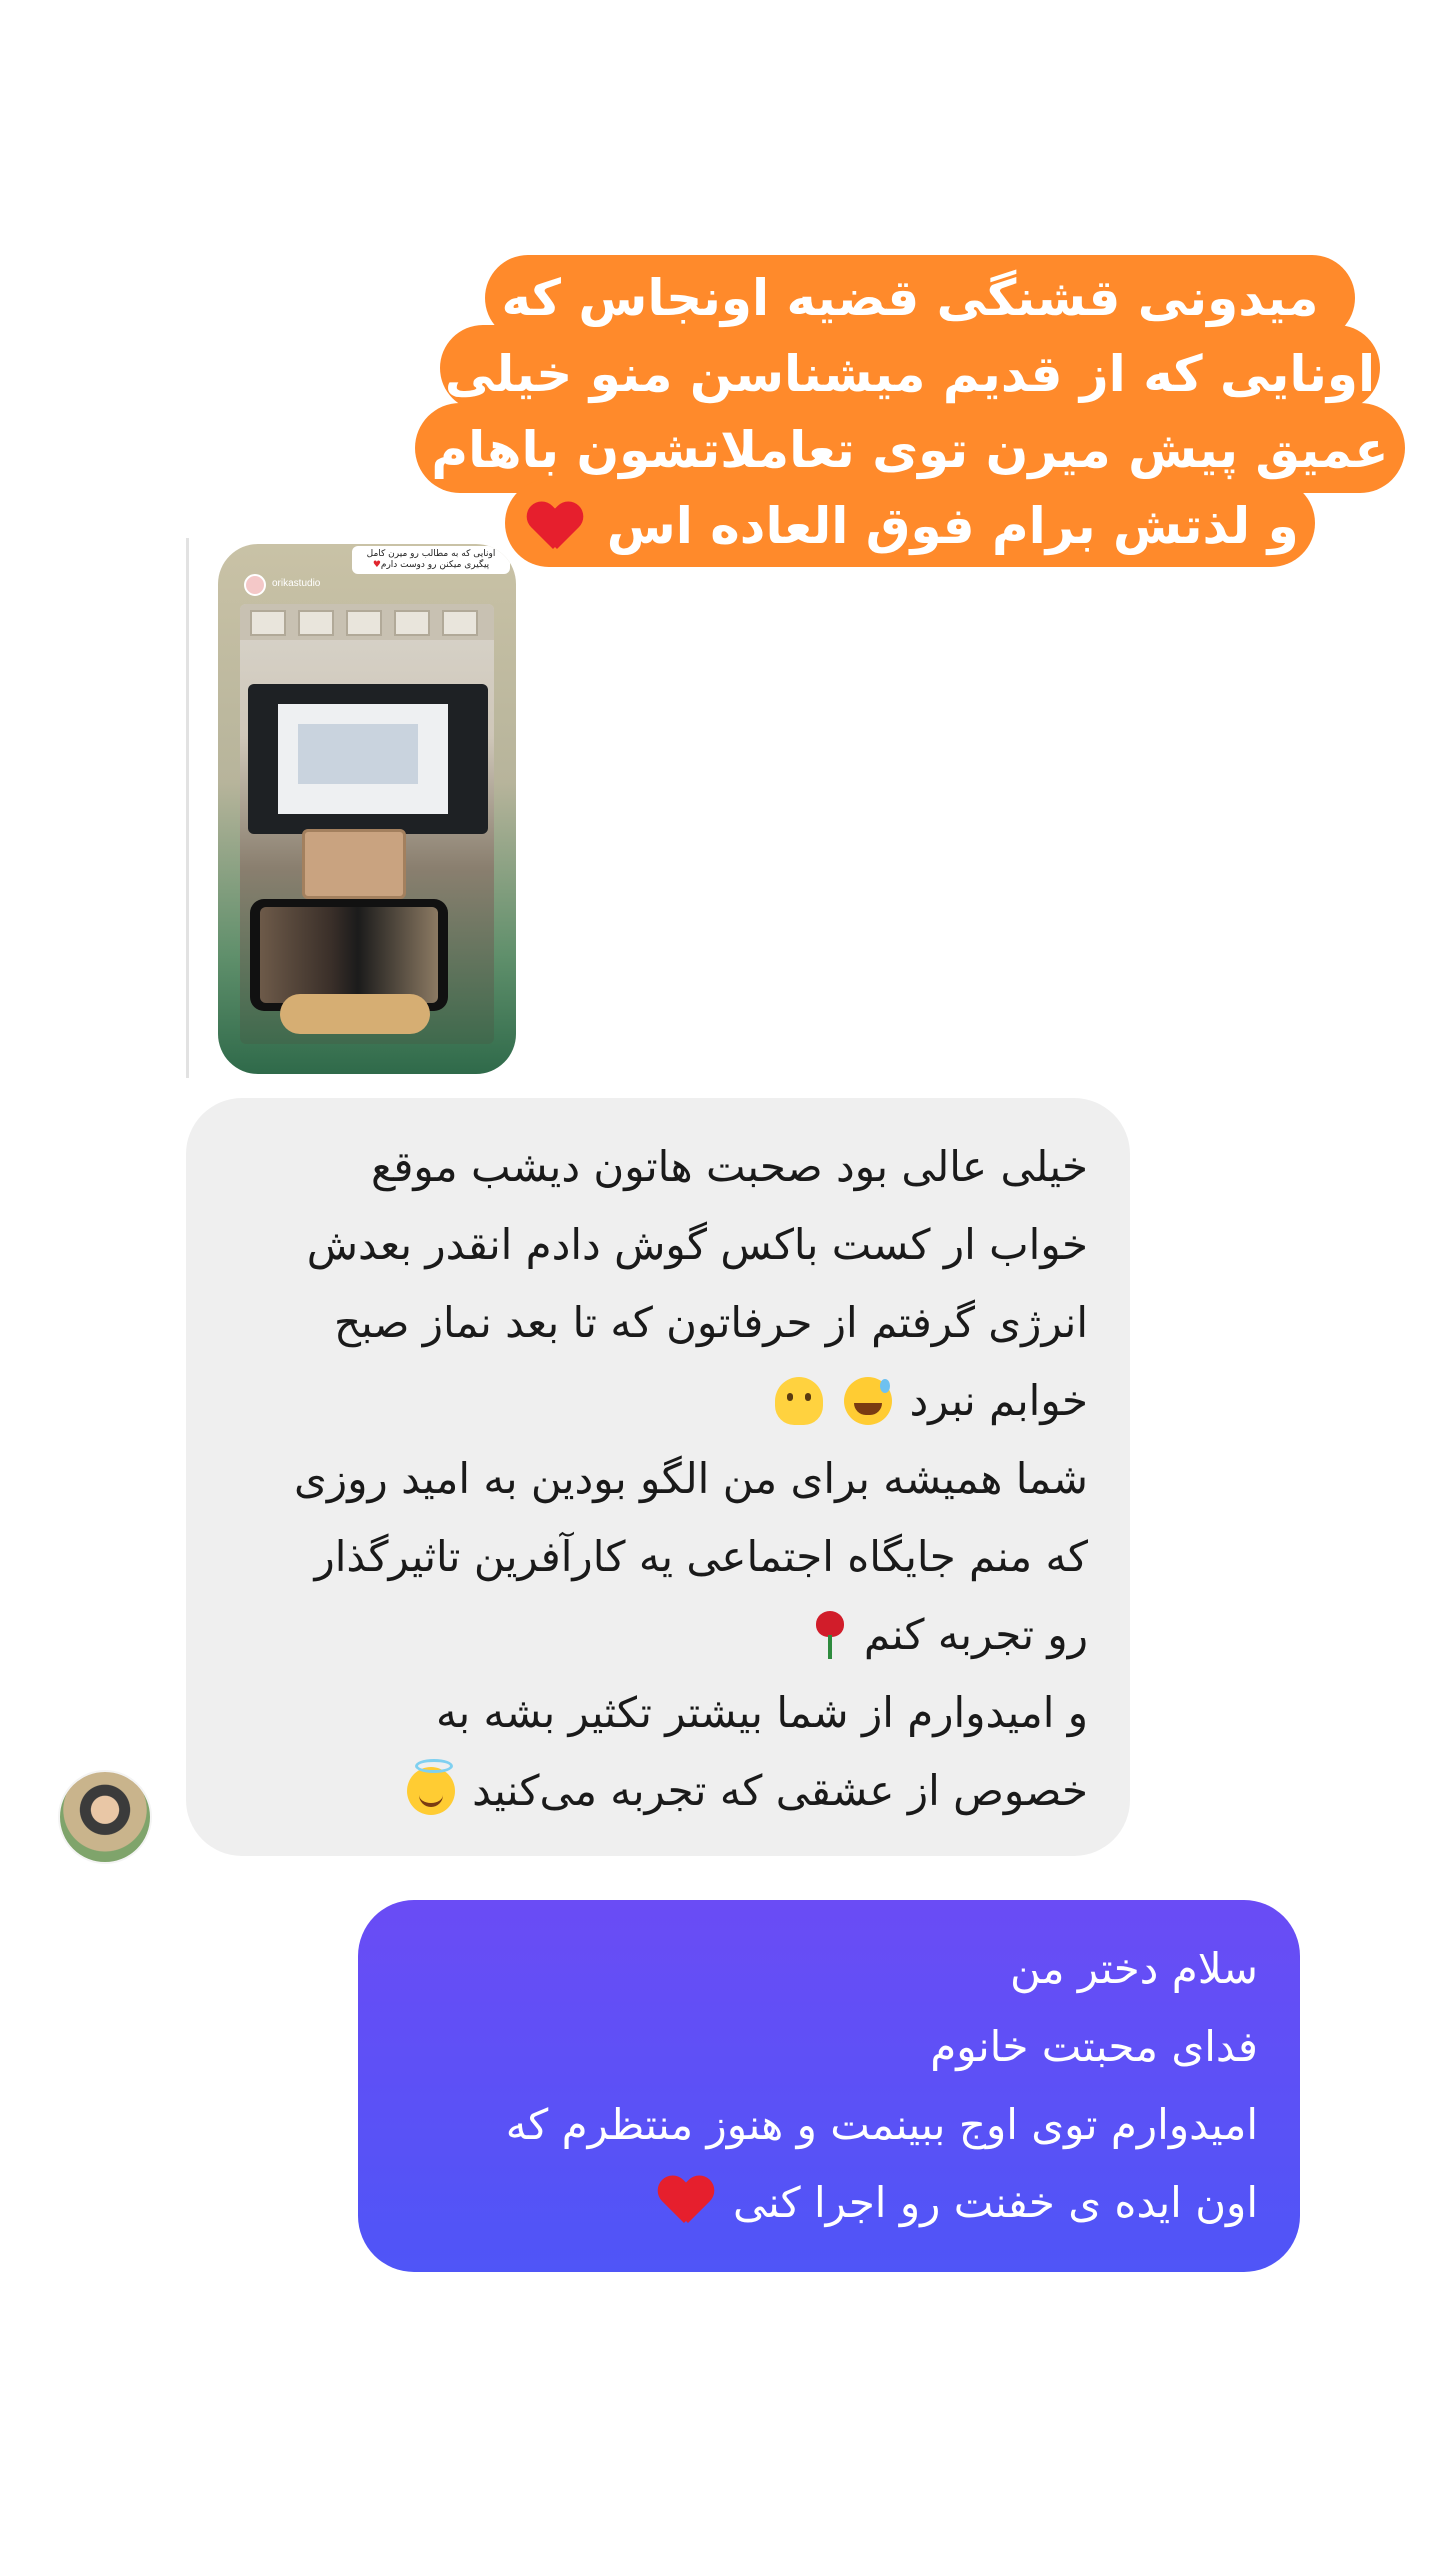 Image resolution: width=1440 pixels, height=2560 pixels. Describe the element at coordinates (830, 1635) in the screenshot. I see `rose-icon` at that location.